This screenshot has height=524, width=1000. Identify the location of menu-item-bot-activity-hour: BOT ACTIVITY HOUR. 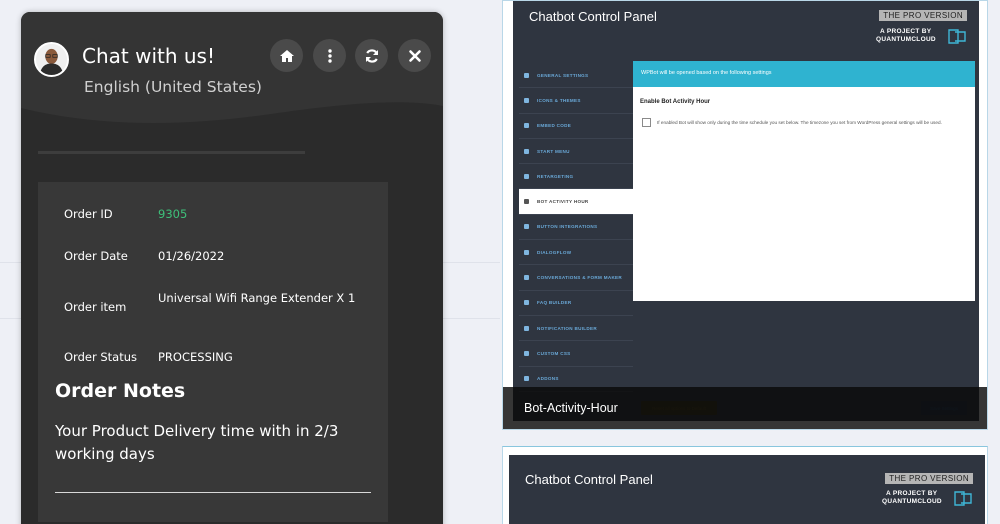
(576, 202).